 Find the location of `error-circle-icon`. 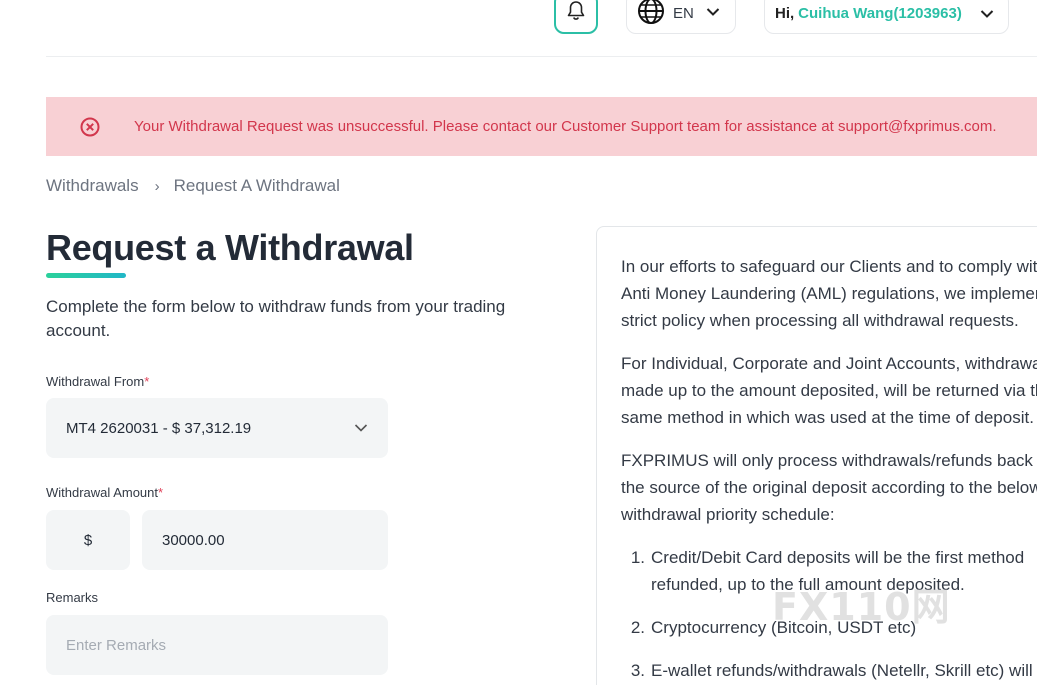

error-circle-icon is located at coordinates (90, 127).